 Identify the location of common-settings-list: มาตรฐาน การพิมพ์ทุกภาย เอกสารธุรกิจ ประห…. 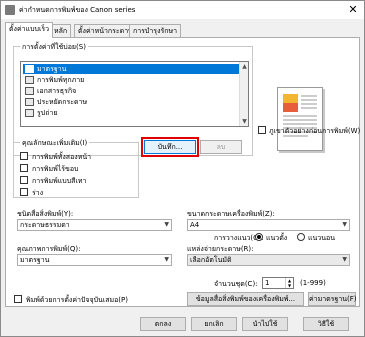
(134, 94).